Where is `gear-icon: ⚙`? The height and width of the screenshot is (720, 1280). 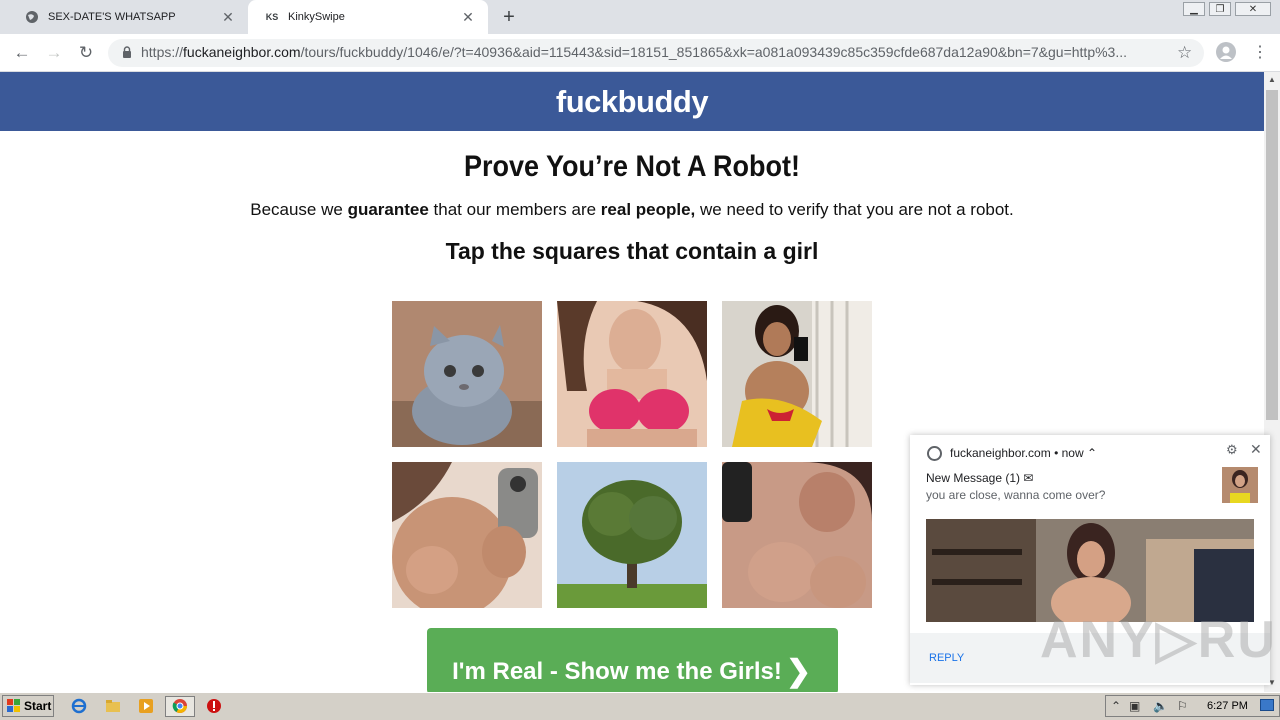
gear-icon: ⚙ is located at coordinates (1232, 450).